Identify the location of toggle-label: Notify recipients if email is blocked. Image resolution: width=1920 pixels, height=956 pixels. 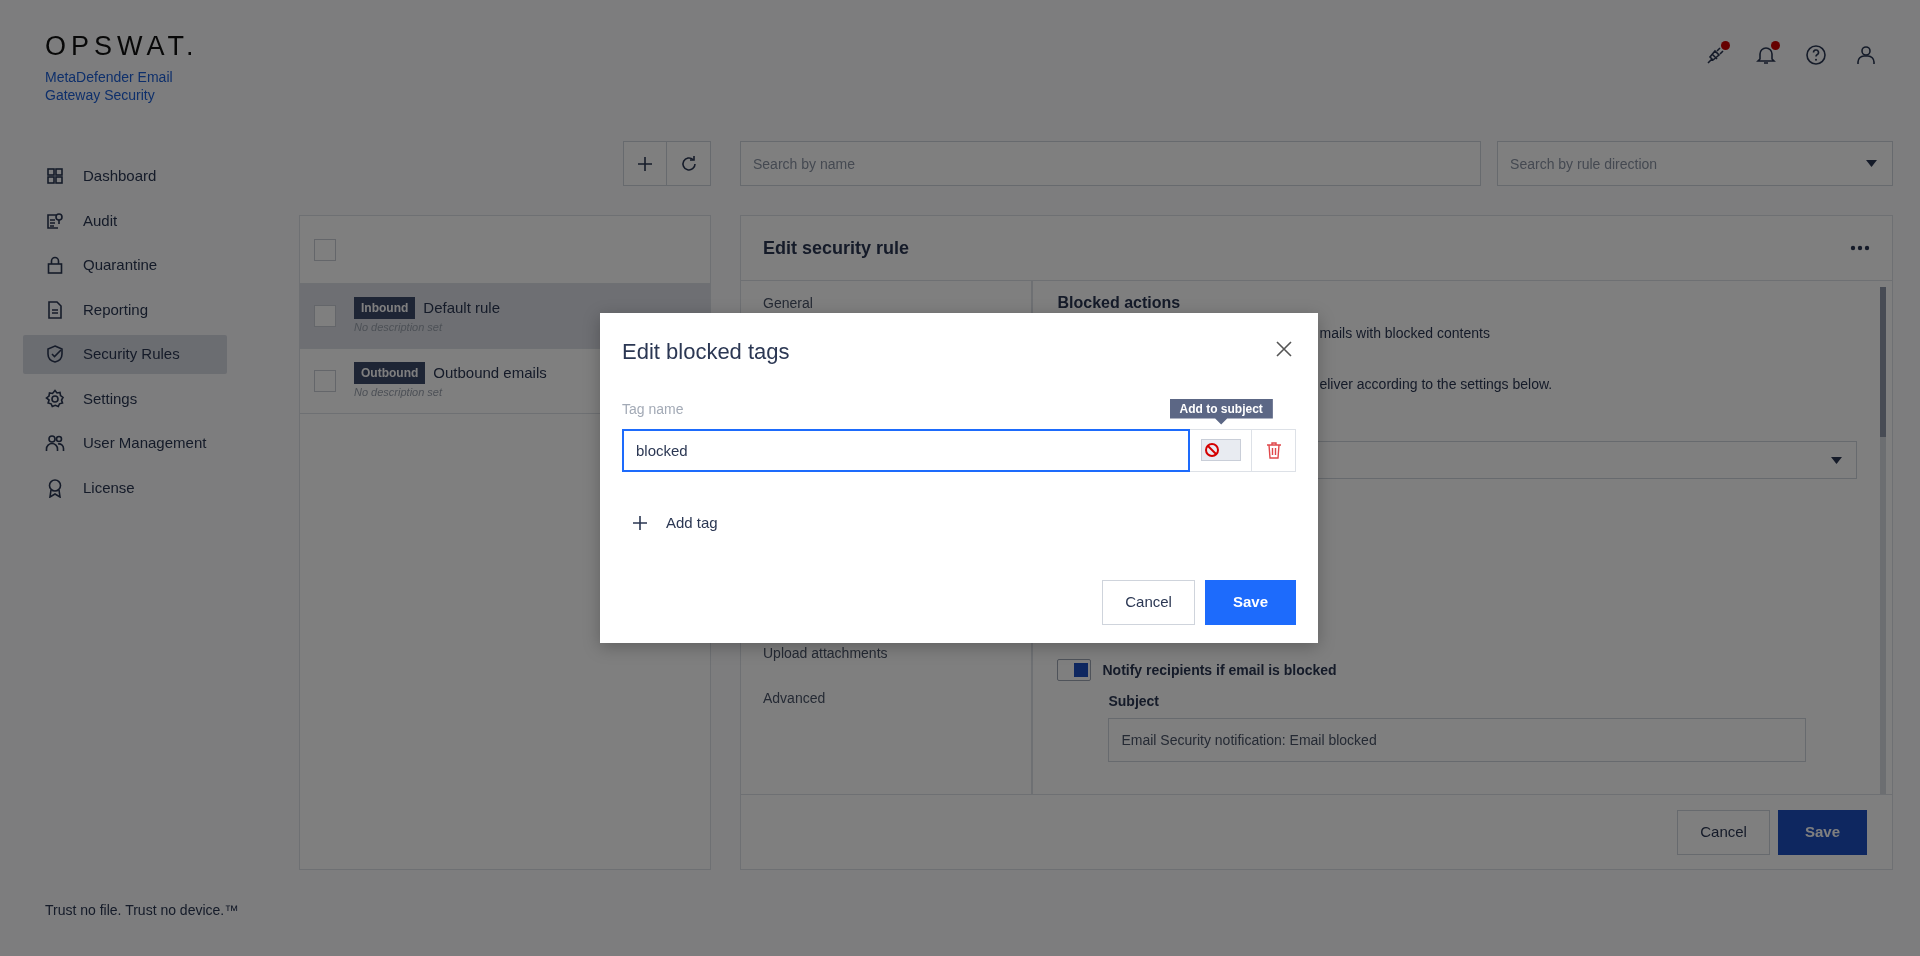
(1219, 670).